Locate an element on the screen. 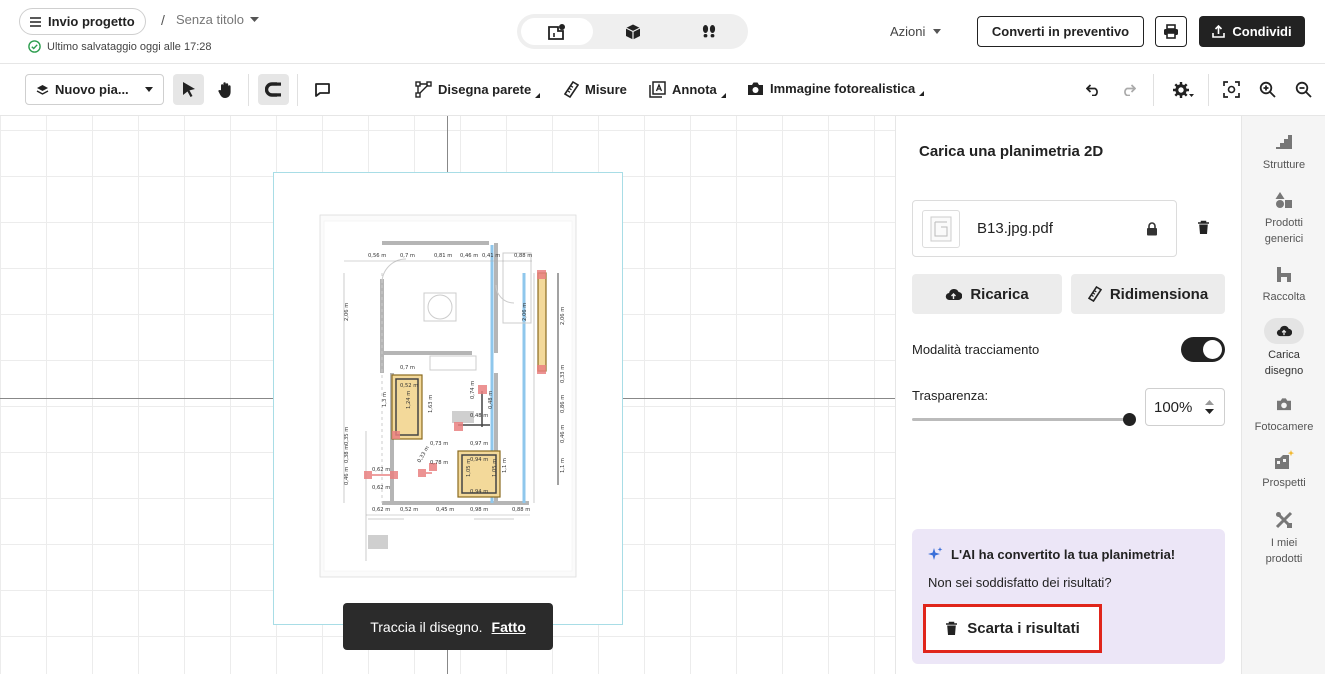 This screenshot has width=1325, height=674. ai-result-header: L'AI ha convertito la tua planimetria! is located at coordinates (1051, 554).